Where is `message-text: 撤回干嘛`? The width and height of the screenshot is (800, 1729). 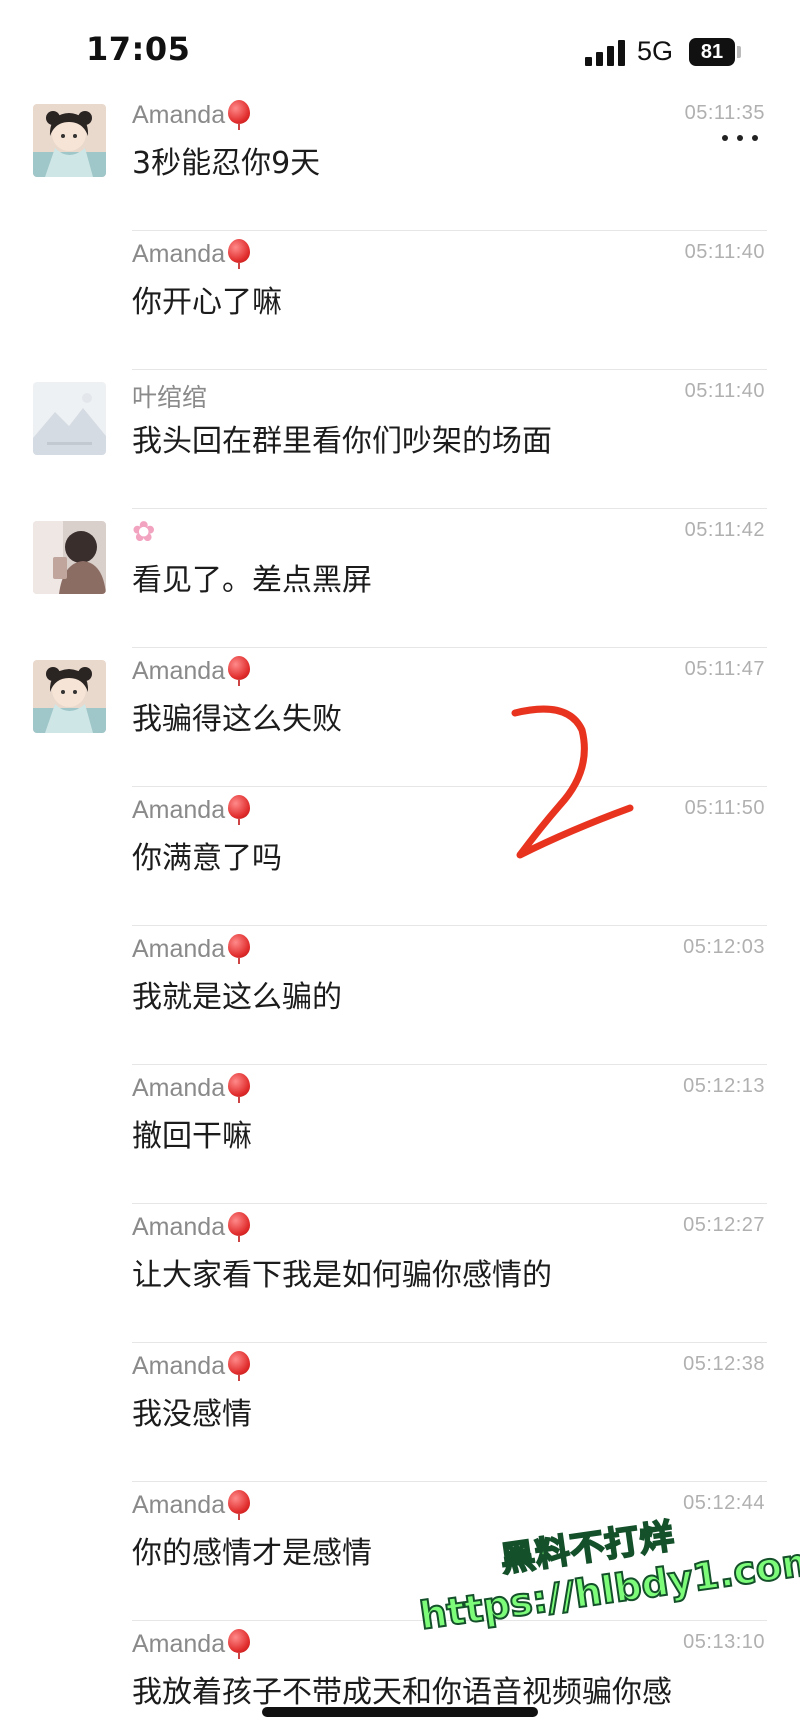 message-text: 撤回干嘛 is located at coordinates (192, 1133).